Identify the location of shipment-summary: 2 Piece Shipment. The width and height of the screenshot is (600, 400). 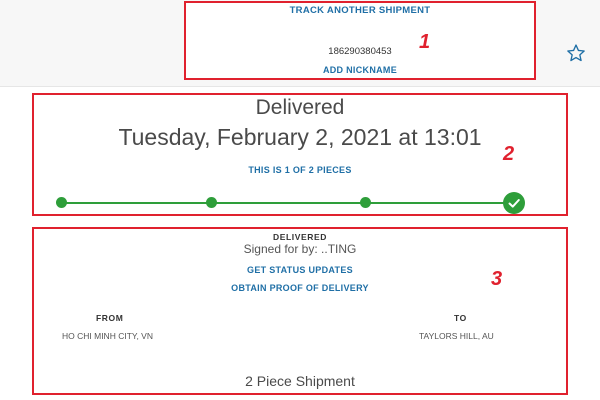
(300, 381).